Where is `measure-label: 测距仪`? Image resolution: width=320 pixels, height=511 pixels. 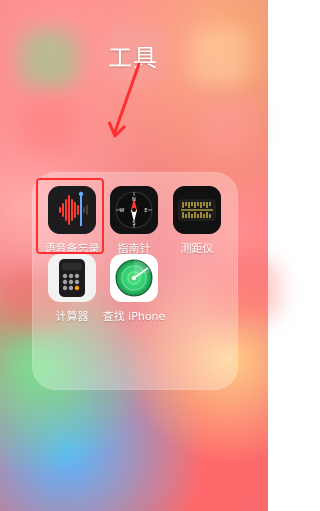 measure-label: 测距仪 is located at coordinates (197, 248).